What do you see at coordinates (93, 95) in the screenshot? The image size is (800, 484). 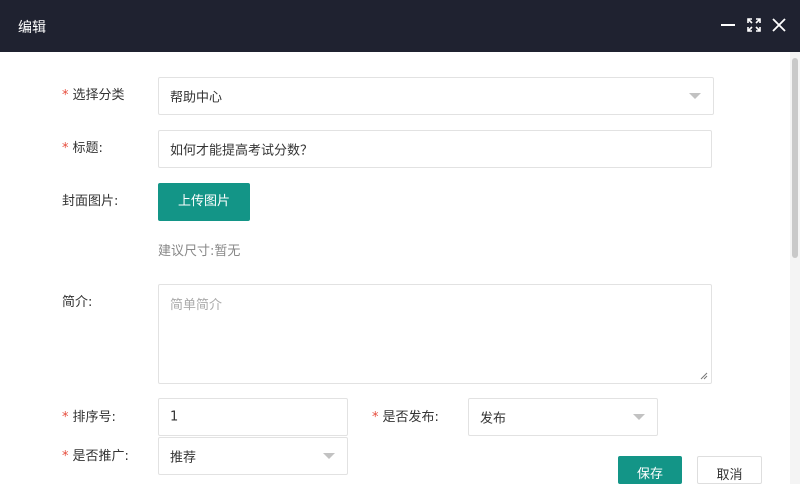 I see `category-label: * 选择分类` at bounding box center [93, 95].